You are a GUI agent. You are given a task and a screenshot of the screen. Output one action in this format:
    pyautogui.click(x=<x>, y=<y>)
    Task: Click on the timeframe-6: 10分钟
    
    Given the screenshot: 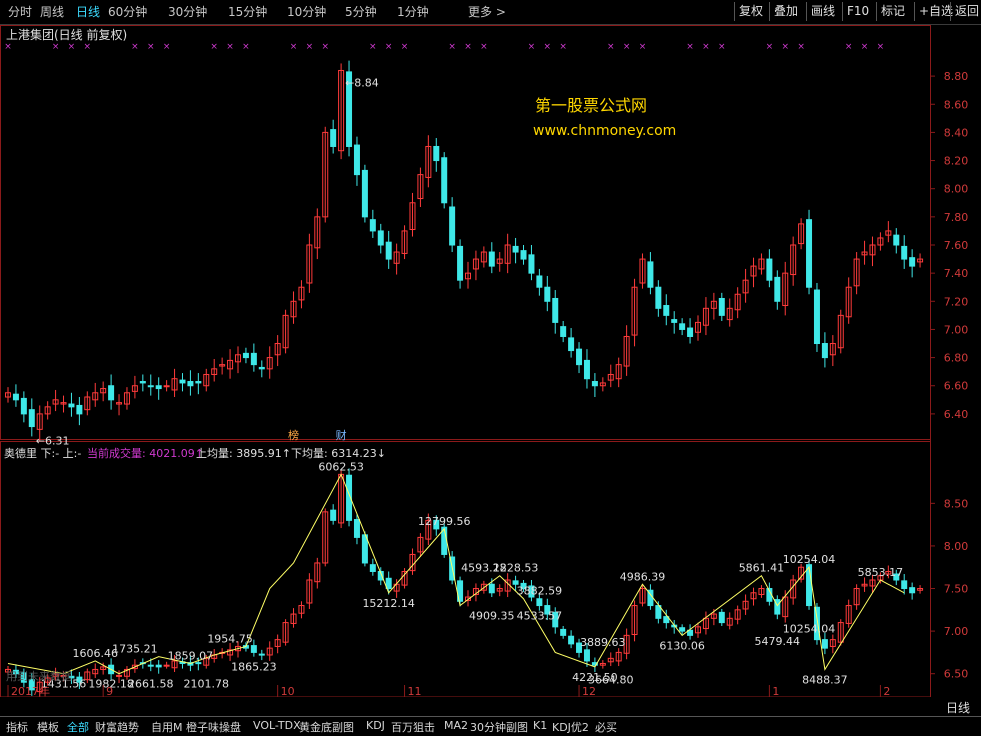 What is the action you would take?
    pyautogui.click(x=306, y=11)
    